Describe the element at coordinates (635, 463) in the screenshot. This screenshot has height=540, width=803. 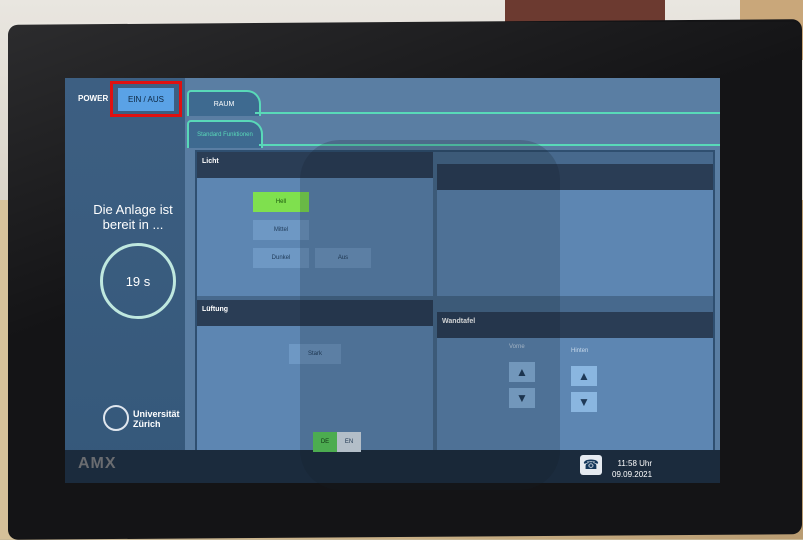
I see `clock-time: 11:58 Uhr` at that location.